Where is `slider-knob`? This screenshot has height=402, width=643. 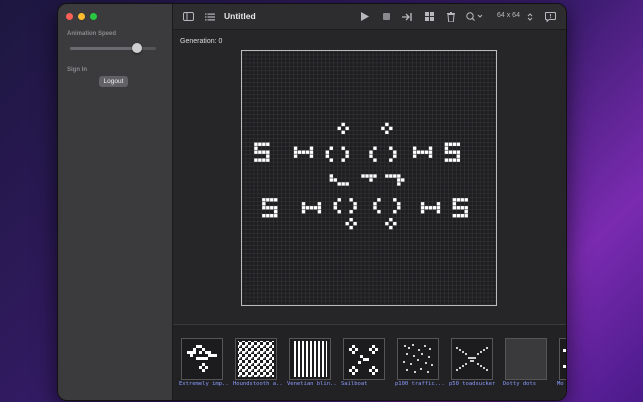
slider-knob is located at coordinates (137, 48).